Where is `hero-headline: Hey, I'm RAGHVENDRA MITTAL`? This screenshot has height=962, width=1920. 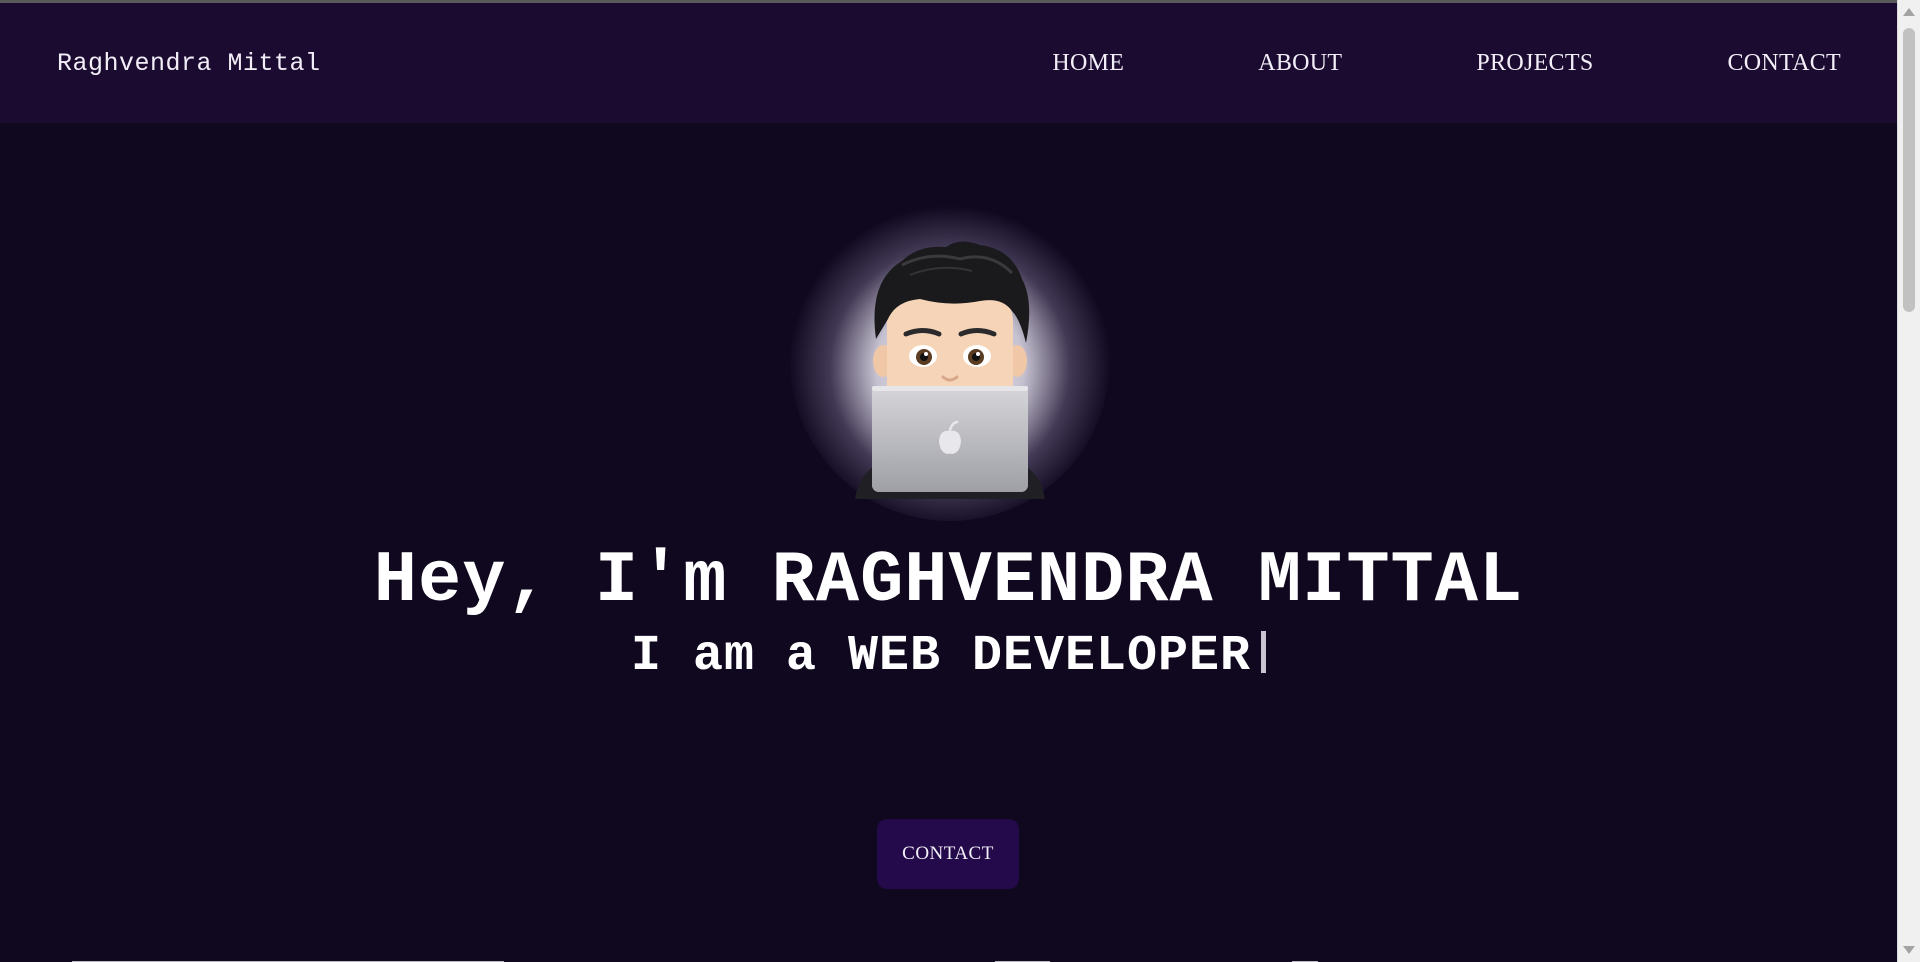 hero-headline: Hey, I'm RAGHVENDRA MITTAL is located at coordinates (948, 581).